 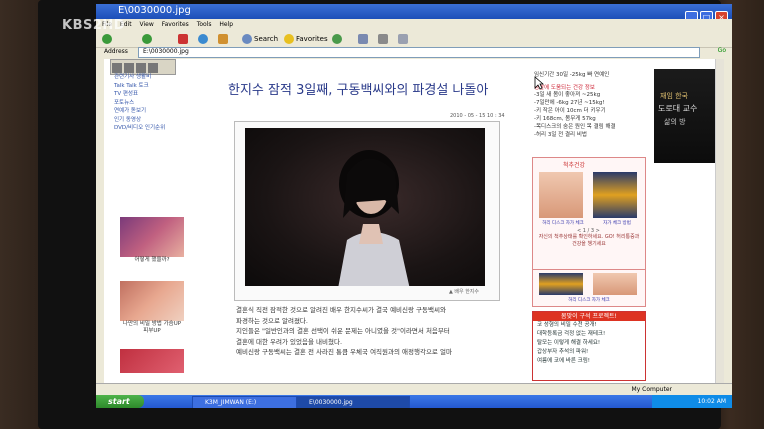 I want to click on start-button: start, so click(x=120, y=401).